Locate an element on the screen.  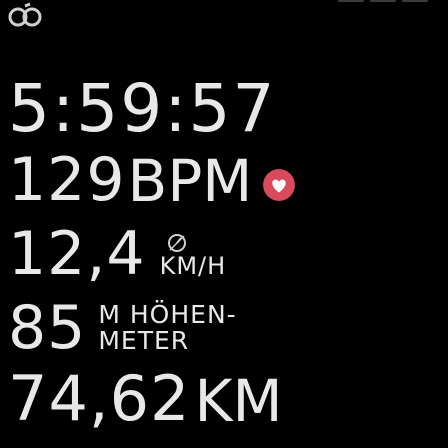
heart-rate-value: 129 is located at coordinates (67, 180).